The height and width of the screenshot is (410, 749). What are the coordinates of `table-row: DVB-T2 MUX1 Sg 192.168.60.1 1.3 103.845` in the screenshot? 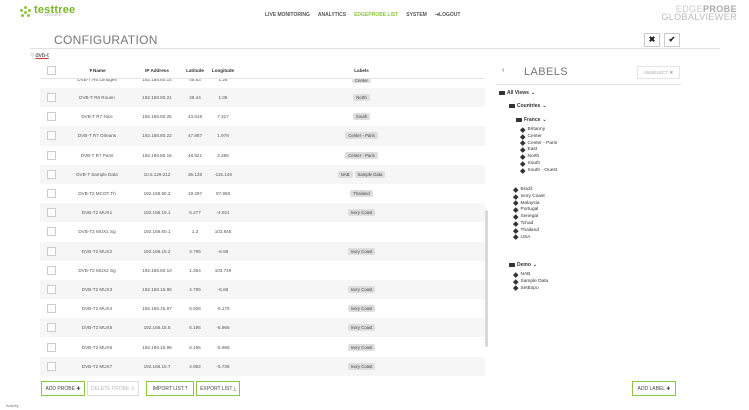 It's located at (262, 231).